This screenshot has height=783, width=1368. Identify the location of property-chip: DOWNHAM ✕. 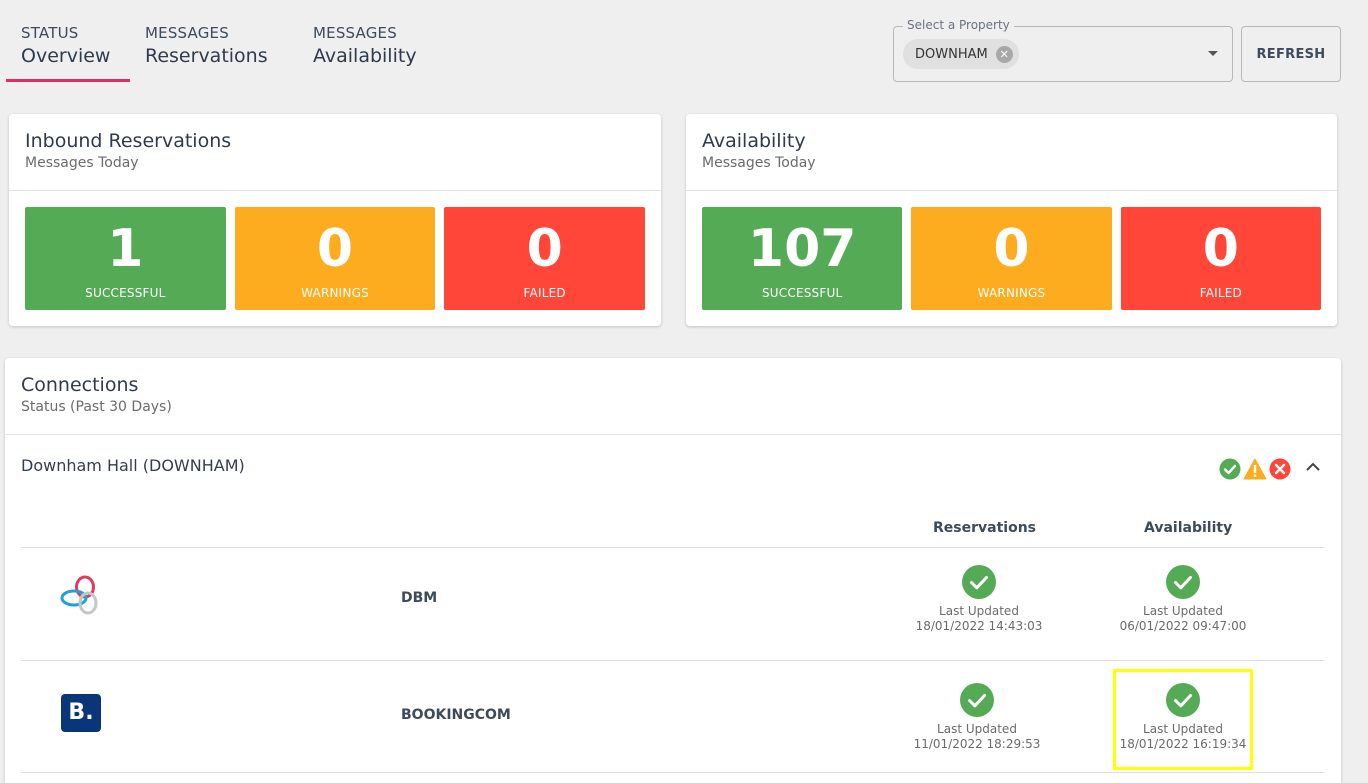
(961, 54).